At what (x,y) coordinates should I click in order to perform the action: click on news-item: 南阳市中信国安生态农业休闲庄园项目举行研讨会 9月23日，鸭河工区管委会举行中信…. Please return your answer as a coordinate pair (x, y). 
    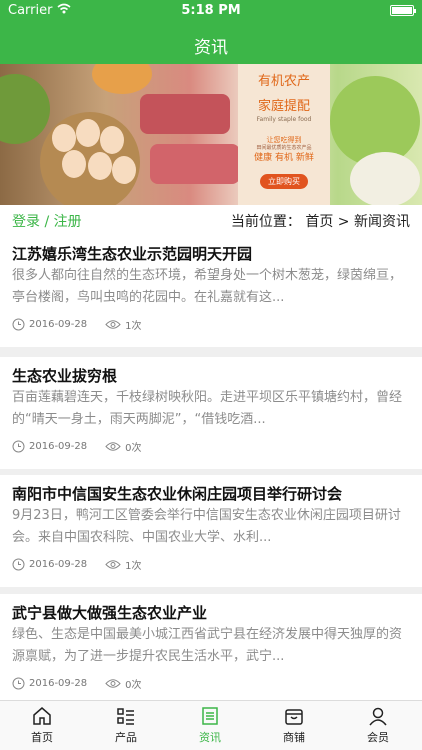
    Looking at the image, I should click on (211, 531).